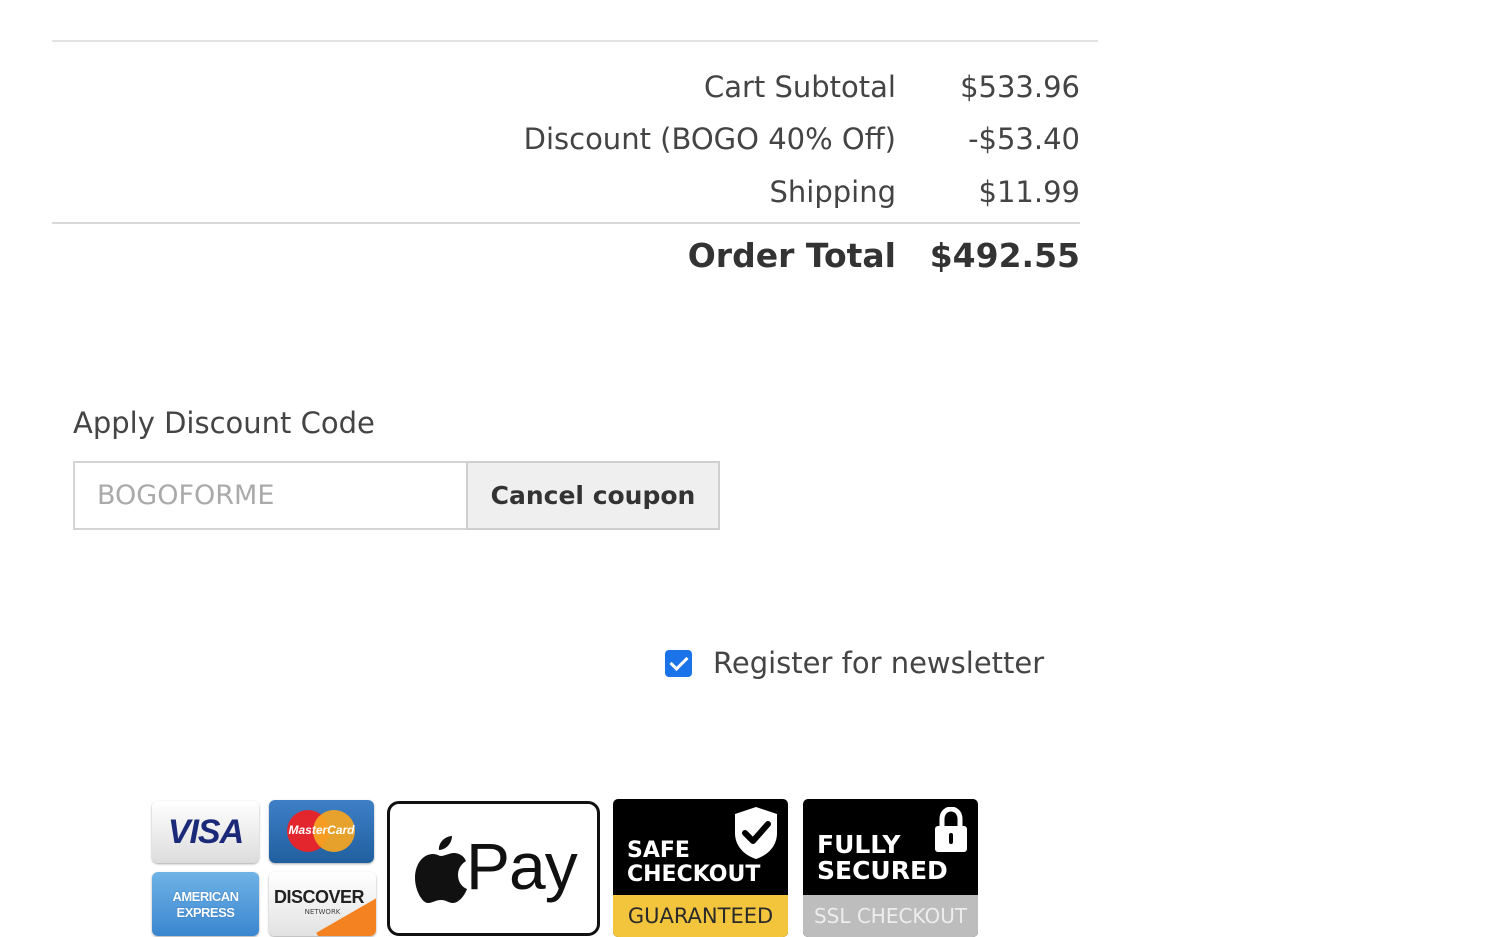  What do you see at coordinates (575, 41) in the screenshot?
I see `divider` at bounding box center [575, 41].